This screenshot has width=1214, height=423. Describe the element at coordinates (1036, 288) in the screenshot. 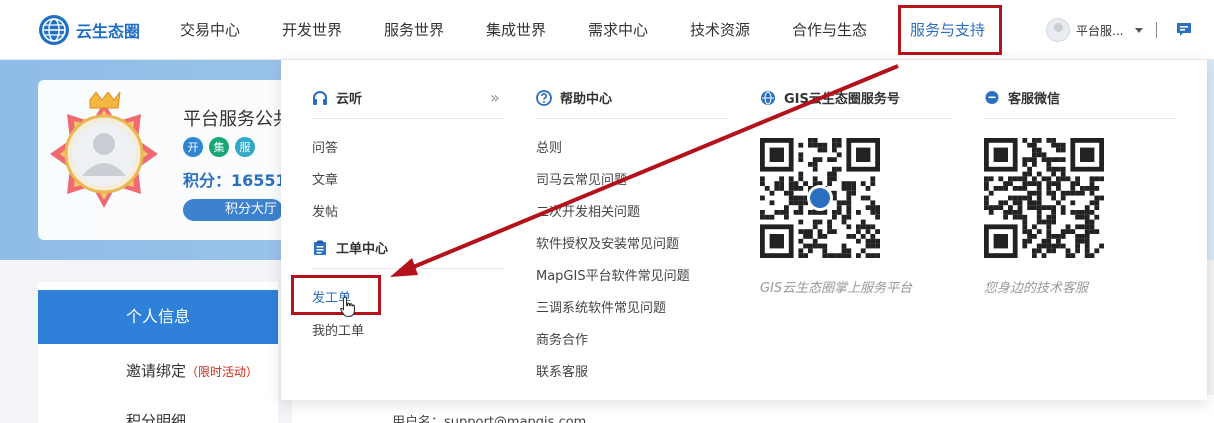

I see `wechat-caption: 您身边的技术客服` at that location.